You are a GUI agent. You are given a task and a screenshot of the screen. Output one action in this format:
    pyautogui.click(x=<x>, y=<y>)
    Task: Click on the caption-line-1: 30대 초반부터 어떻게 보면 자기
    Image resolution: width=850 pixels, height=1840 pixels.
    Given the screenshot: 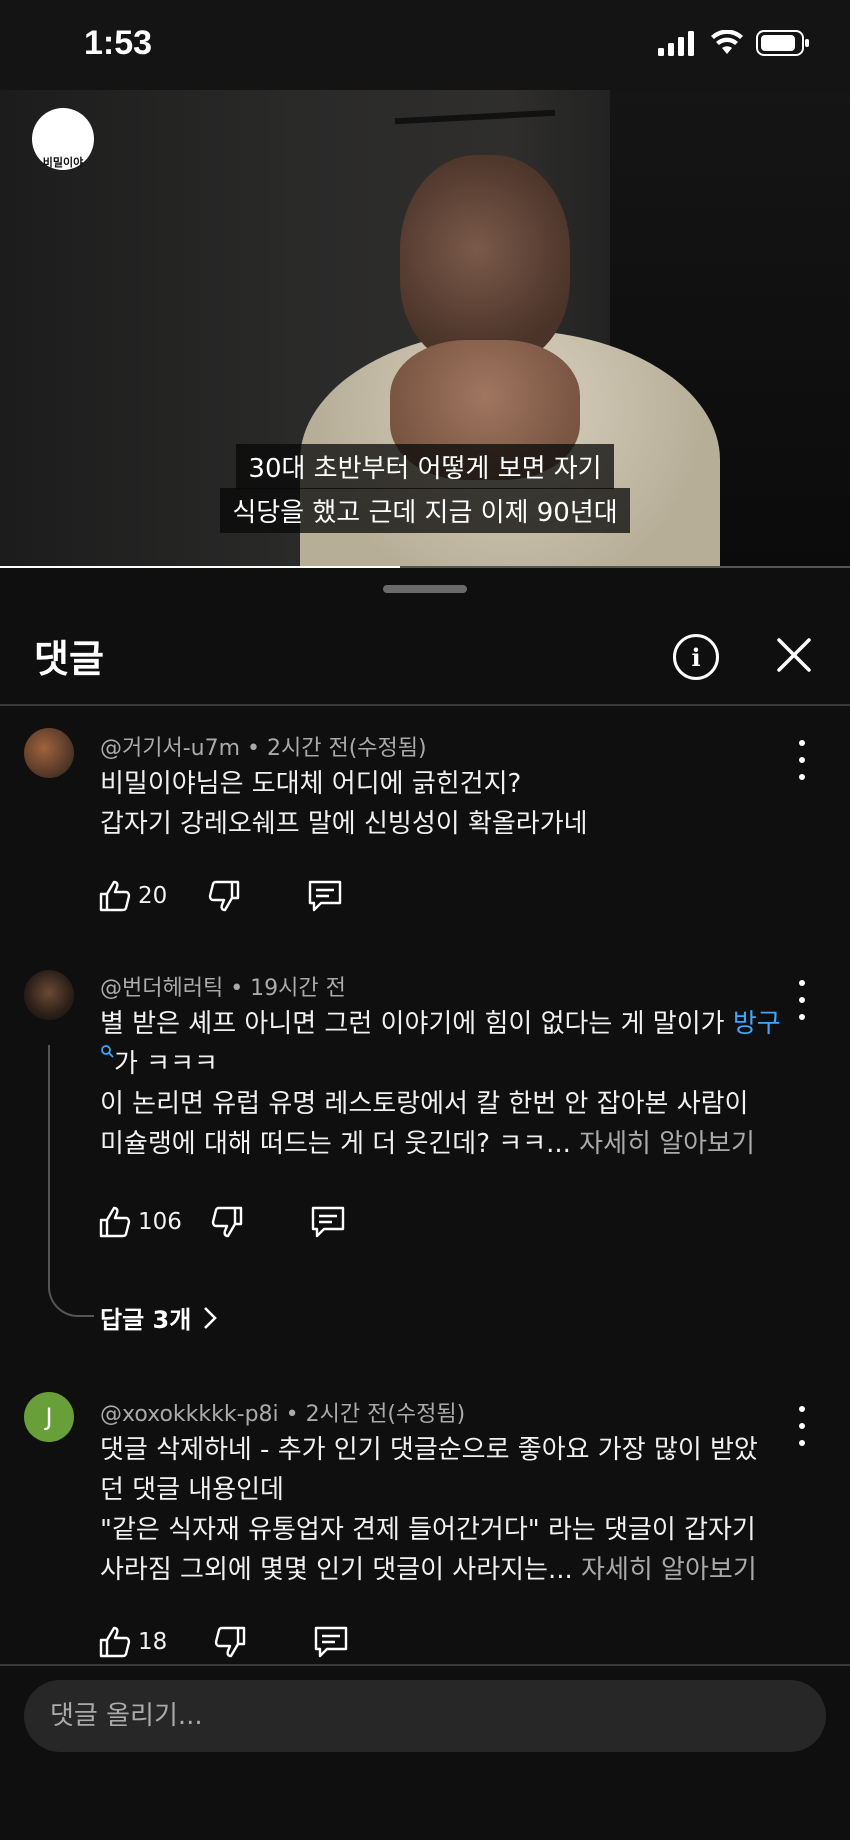 What is the action you would take?
    pyautogui.click(x=425, y=466)
    